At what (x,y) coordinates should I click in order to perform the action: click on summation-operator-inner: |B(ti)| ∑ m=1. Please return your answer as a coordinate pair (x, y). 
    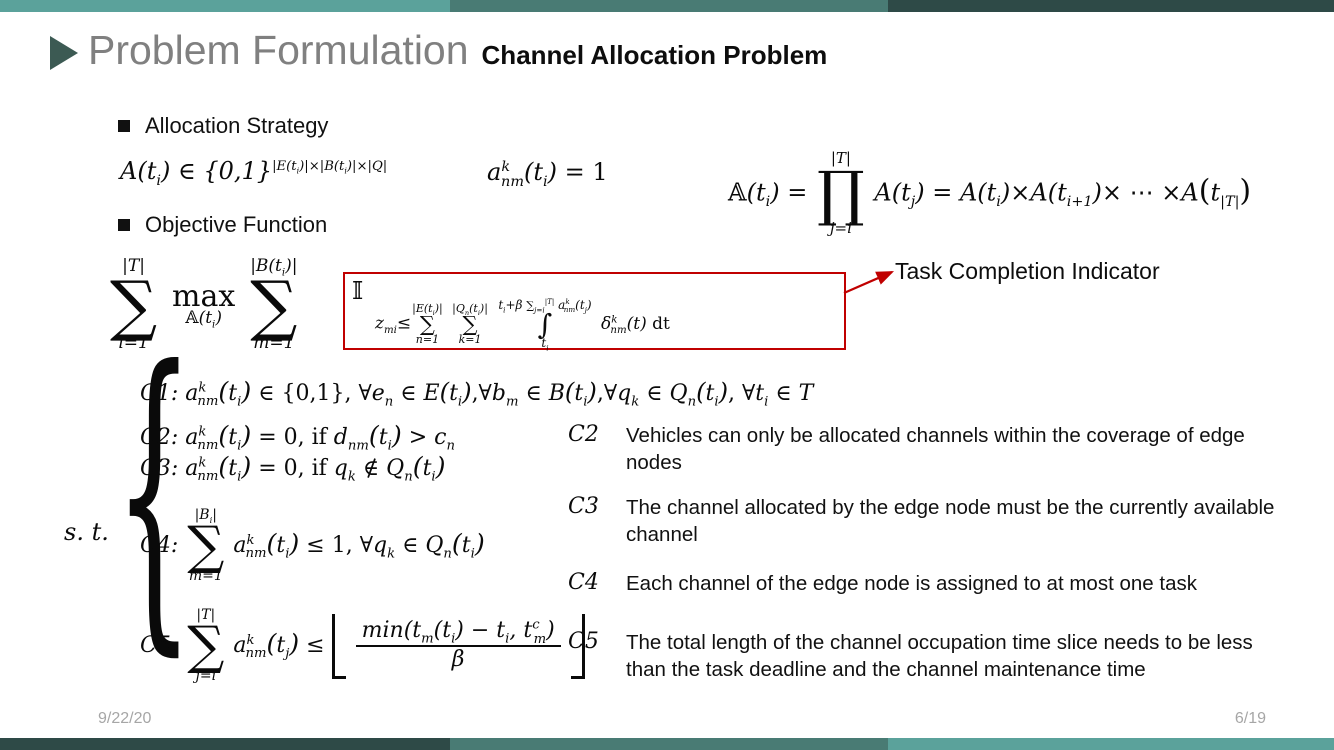
    Looking at the image, I should click on (274, 305).